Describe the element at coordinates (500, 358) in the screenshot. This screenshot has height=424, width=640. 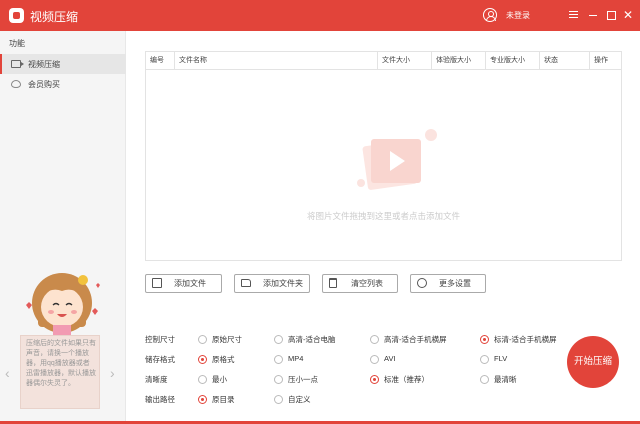
I see `format-option-text: FLV` at that location.